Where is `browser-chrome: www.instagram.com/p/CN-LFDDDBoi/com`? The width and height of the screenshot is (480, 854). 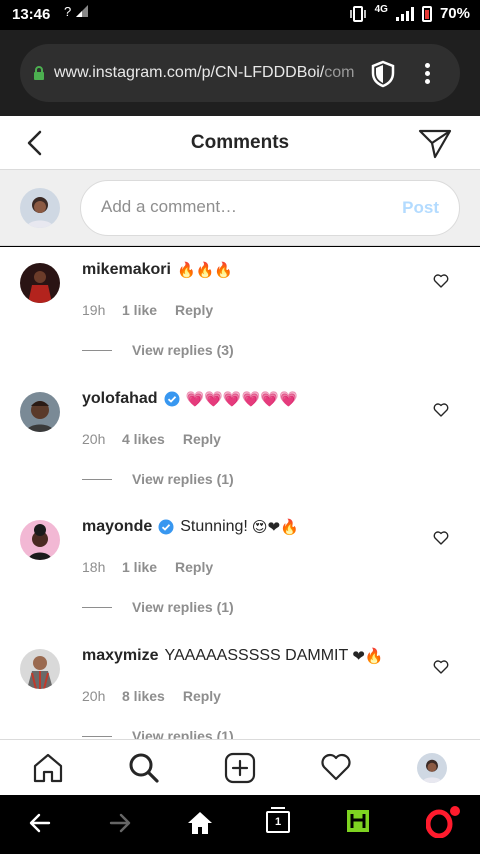
browser-chrome: www.instagram.com/p/CN-LFDDDBoi/com is located at coordinates (240, 73).